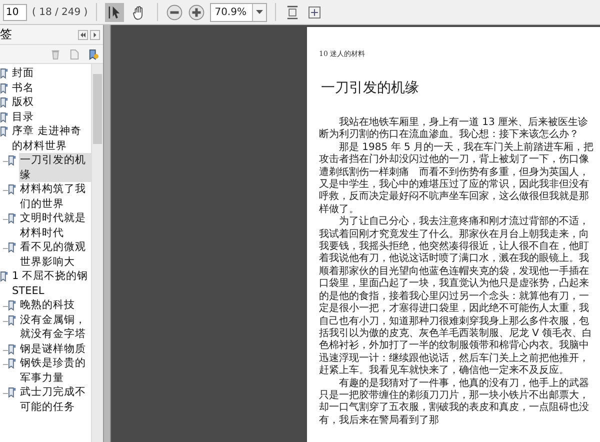 The image size is (600, 442). What do you see at coordinates (23, 102) in the screenshot?
I see `bookmark-item: 版权` at bounding box center [23, 102].